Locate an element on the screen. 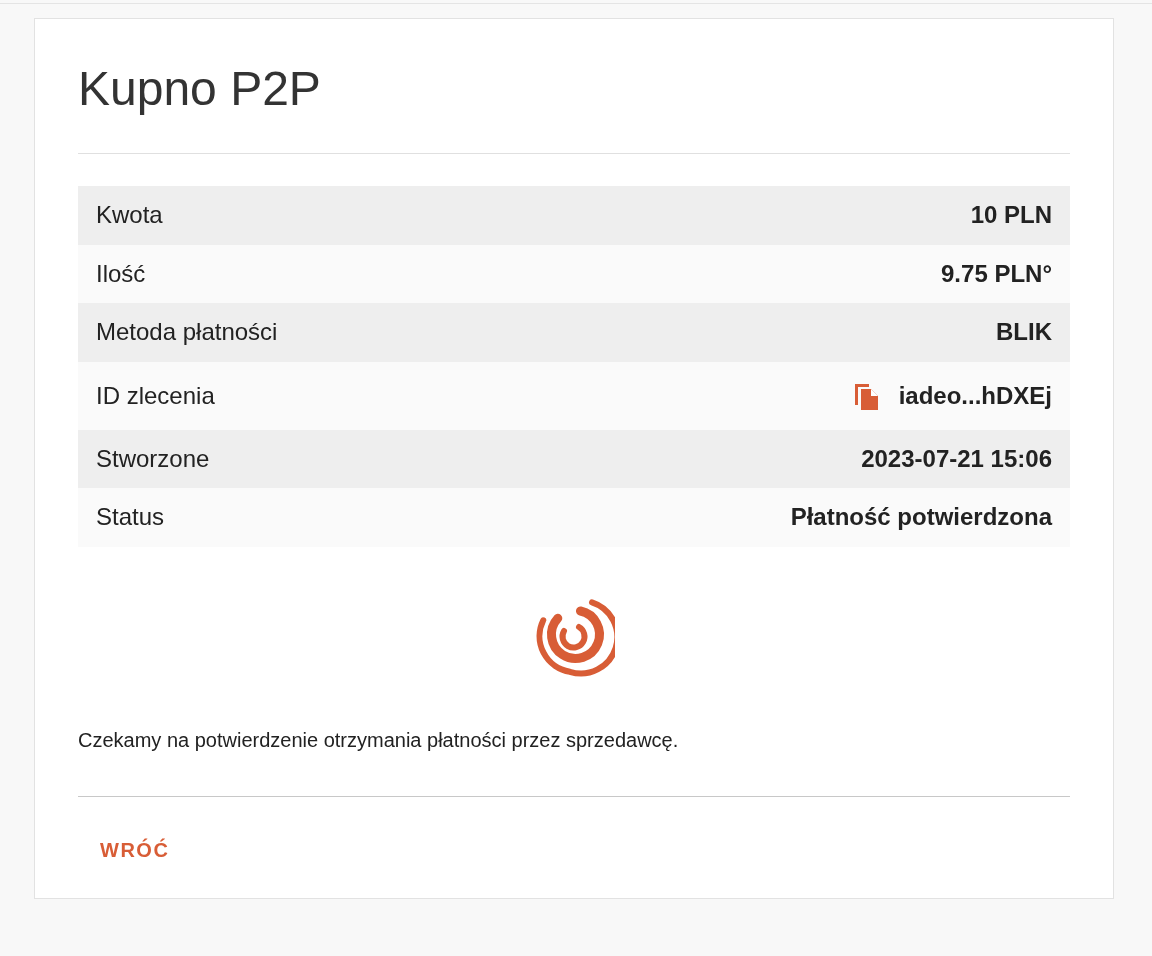  row-value: Płatność potwierdzona is located at coordinates (921, 517).